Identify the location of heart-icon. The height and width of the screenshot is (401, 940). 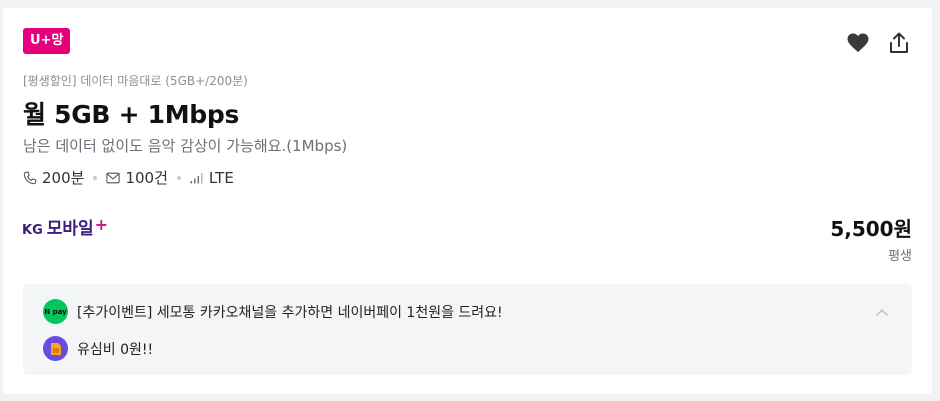
(858, 43).